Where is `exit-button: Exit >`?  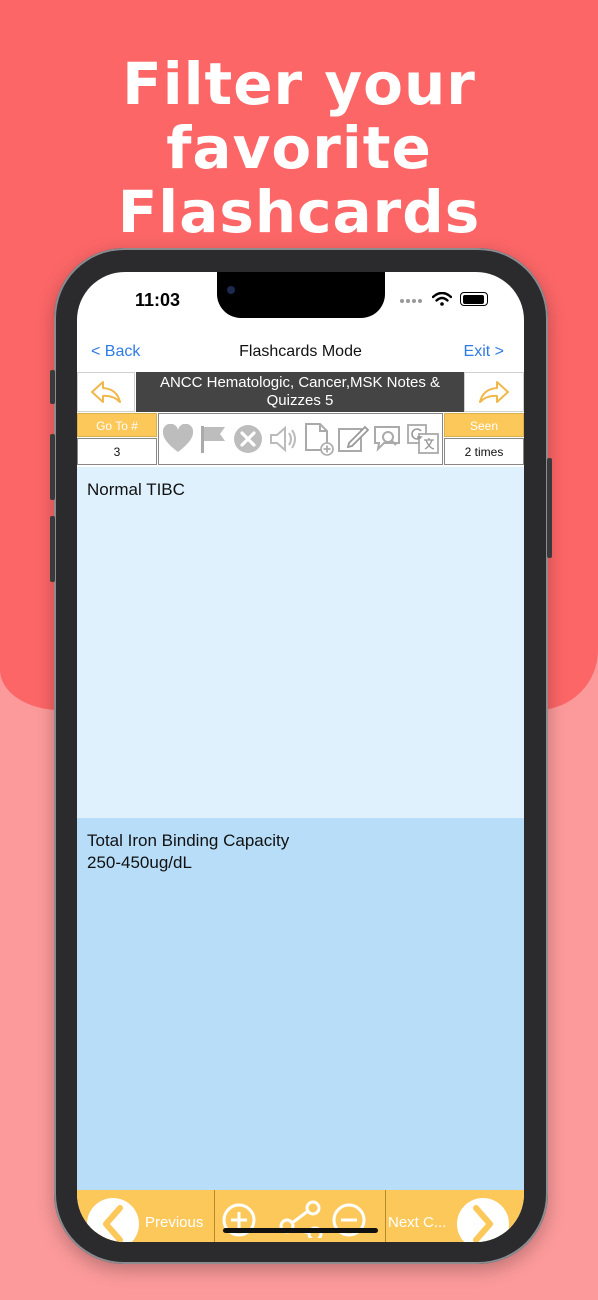
exit-button: Exit > is located at coordinates (484, 352).